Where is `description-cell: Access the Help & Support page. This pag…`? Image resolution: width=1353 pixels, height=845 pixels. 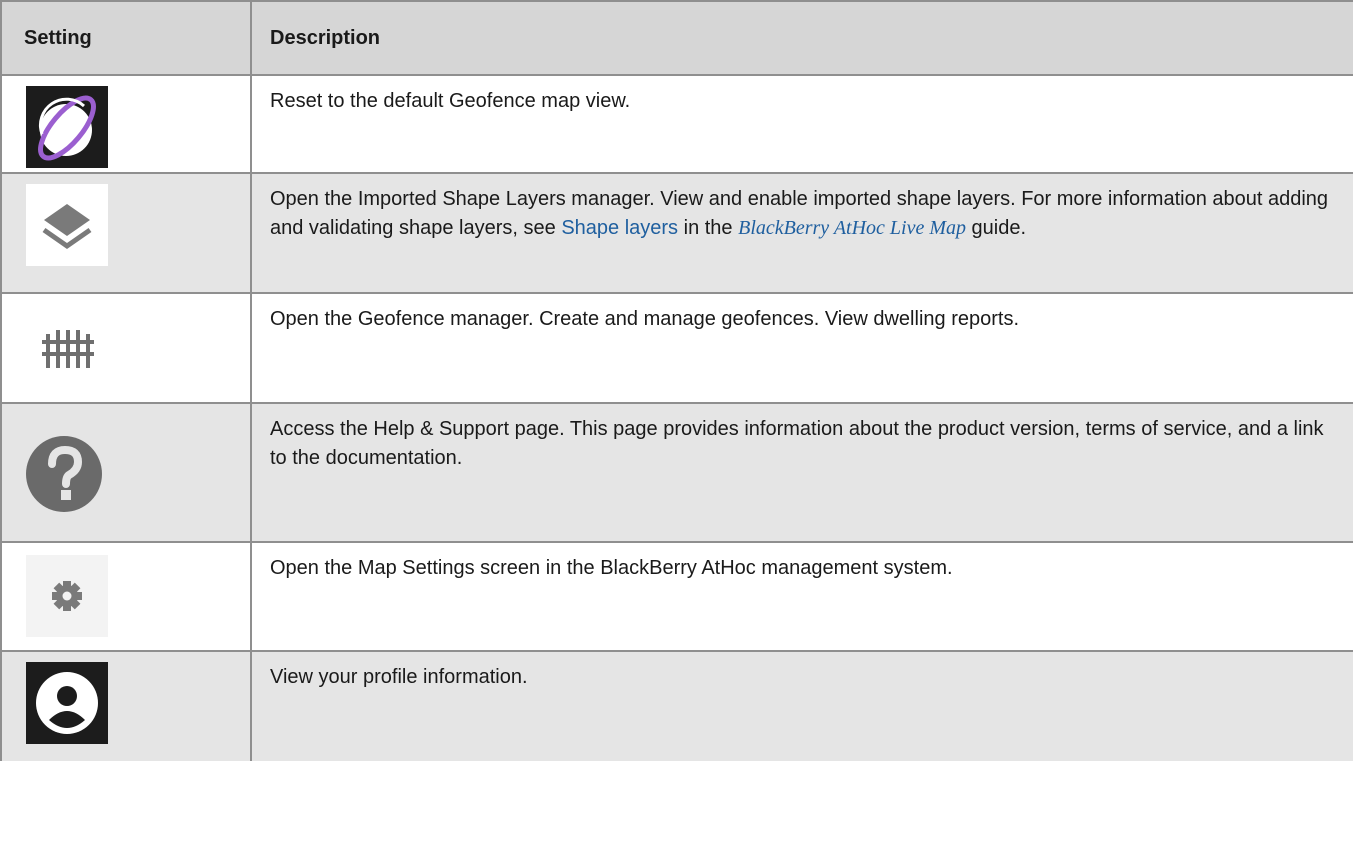 description-cell: Access the Help & Support page. This pag… is located at coordinates (801, 472).